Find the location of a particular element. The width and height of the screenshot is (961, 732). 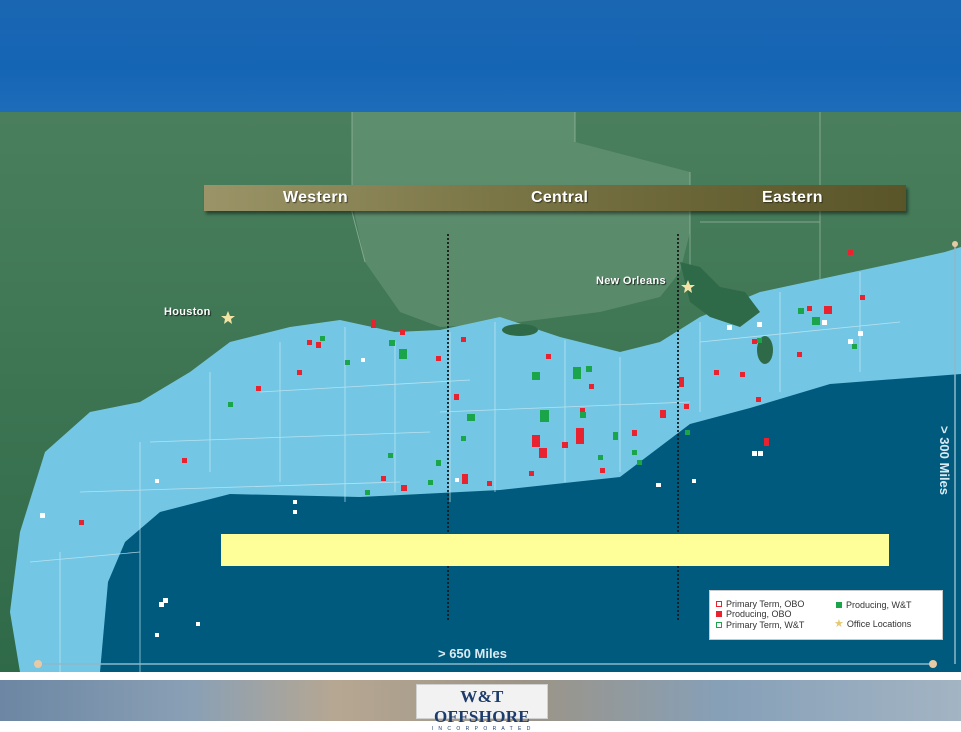

logo-tagline: I N C O R P O R A T E D is located at coordinates (482, 729).